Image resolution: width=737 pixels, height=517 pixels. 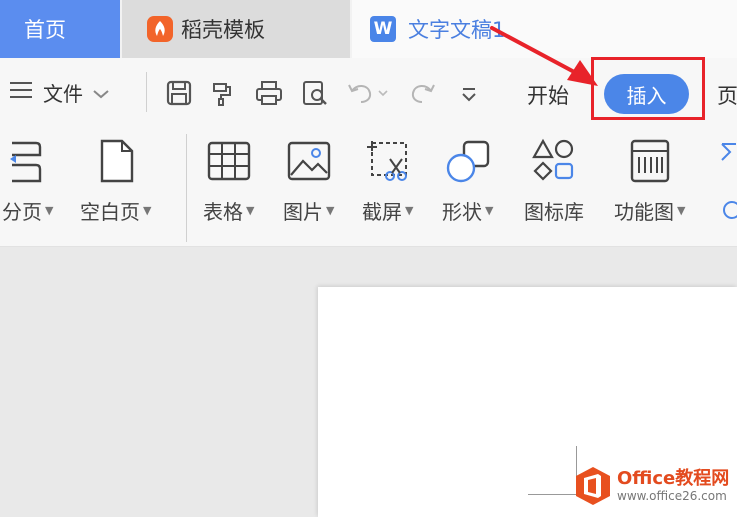 What do you see at coordinates (544, 56) in the screenshot?
I see `annotation-arrow-icon` at bounding box center [544, 56].